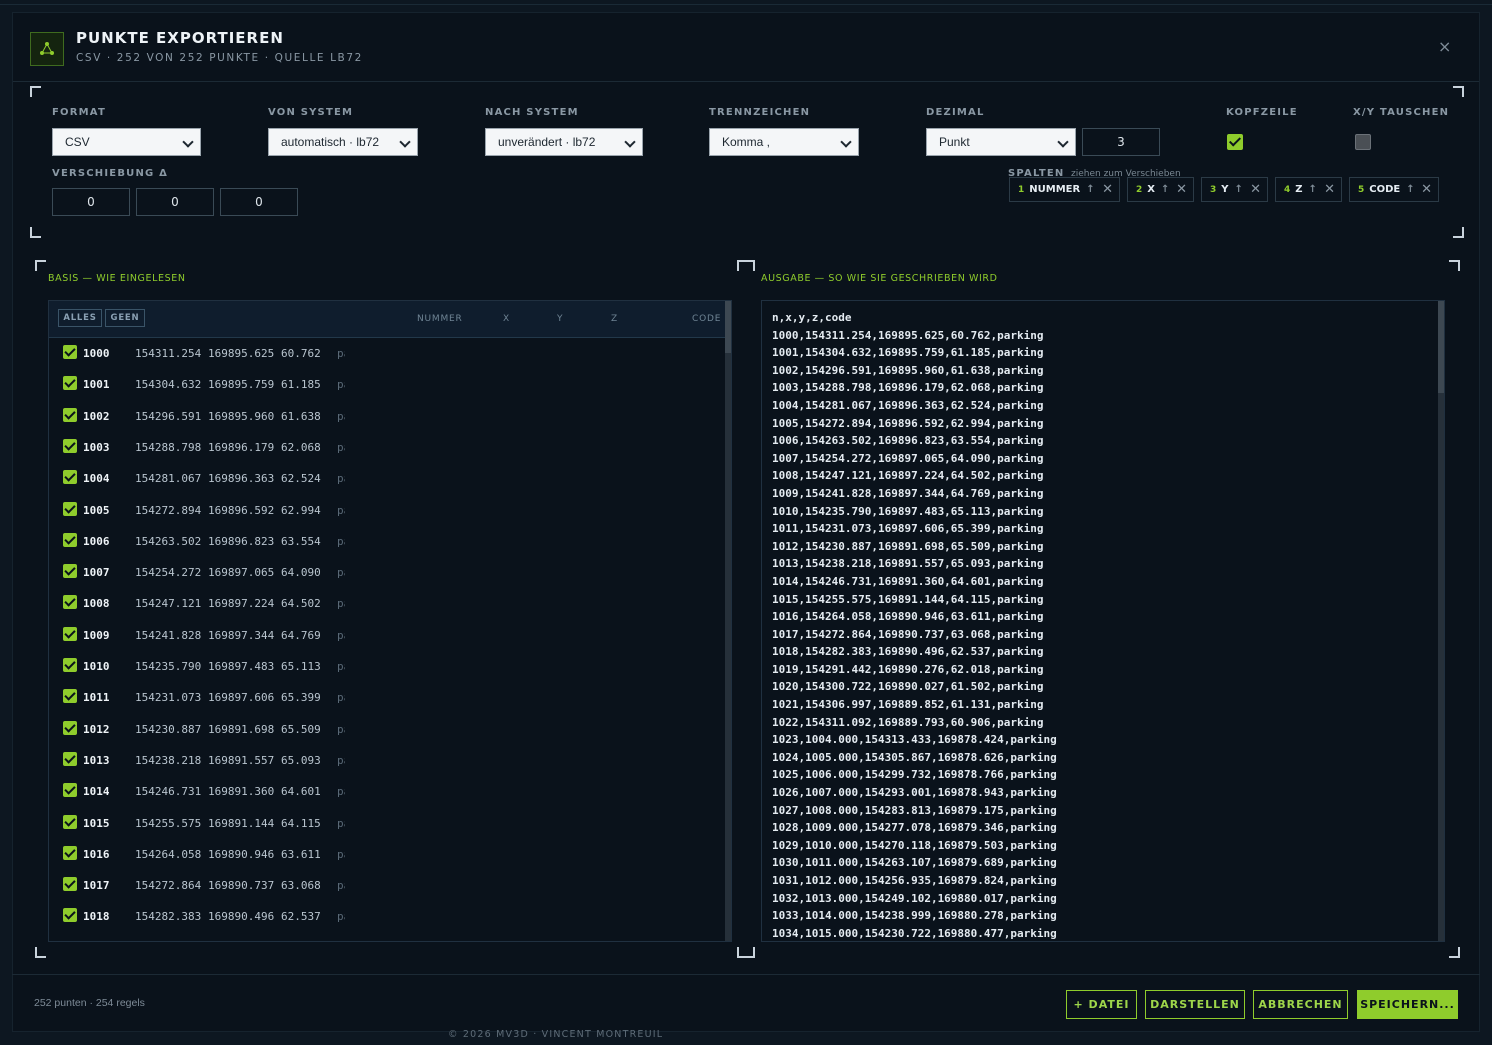 The height and width of the screenshot is (1045, 1492). I want to click on column-header-nummer: NUMMER, so click(440, 319).